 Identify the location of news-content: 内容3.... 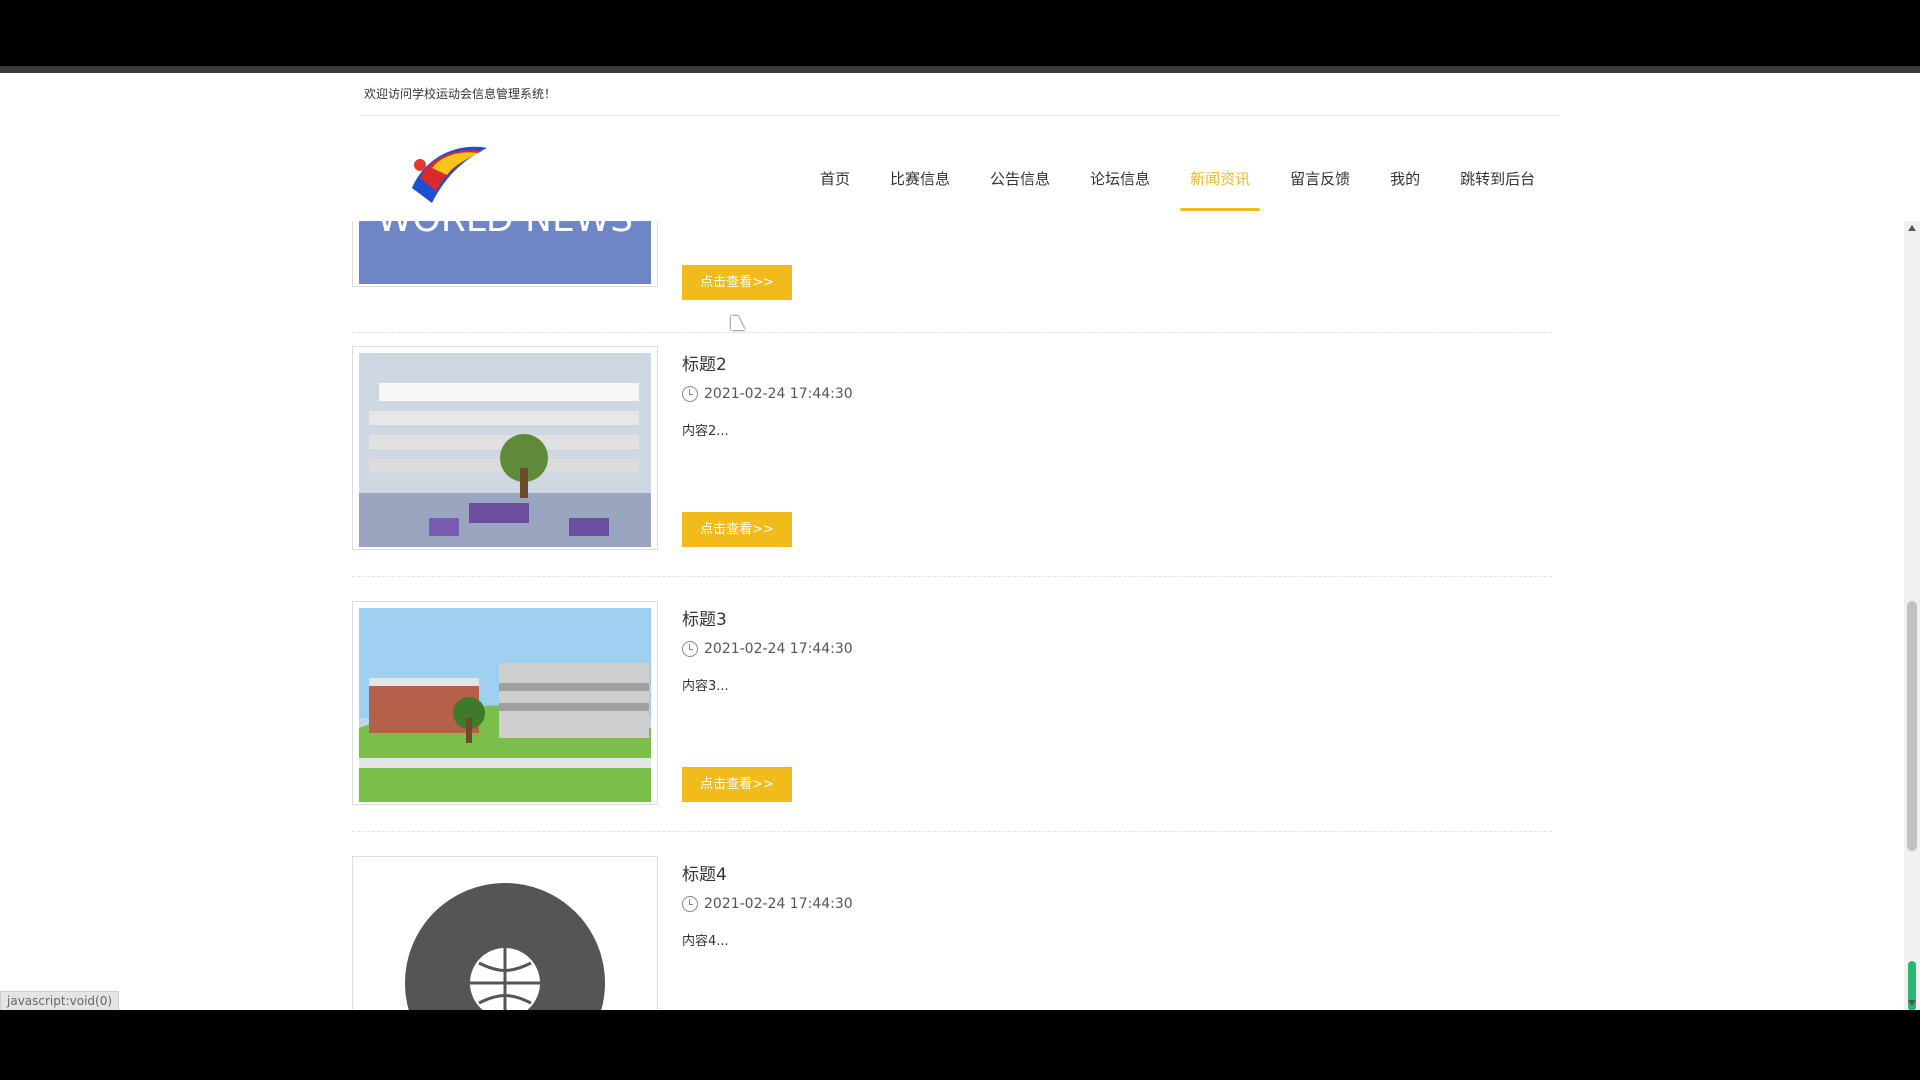
(705, 686).